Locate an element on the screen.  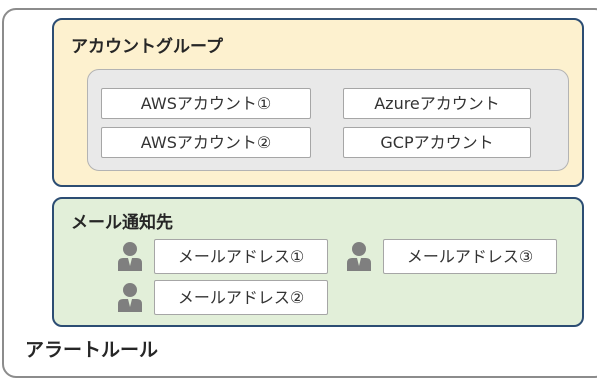
account-gcp: GCPアカウント is located at coordinates (437, 142).